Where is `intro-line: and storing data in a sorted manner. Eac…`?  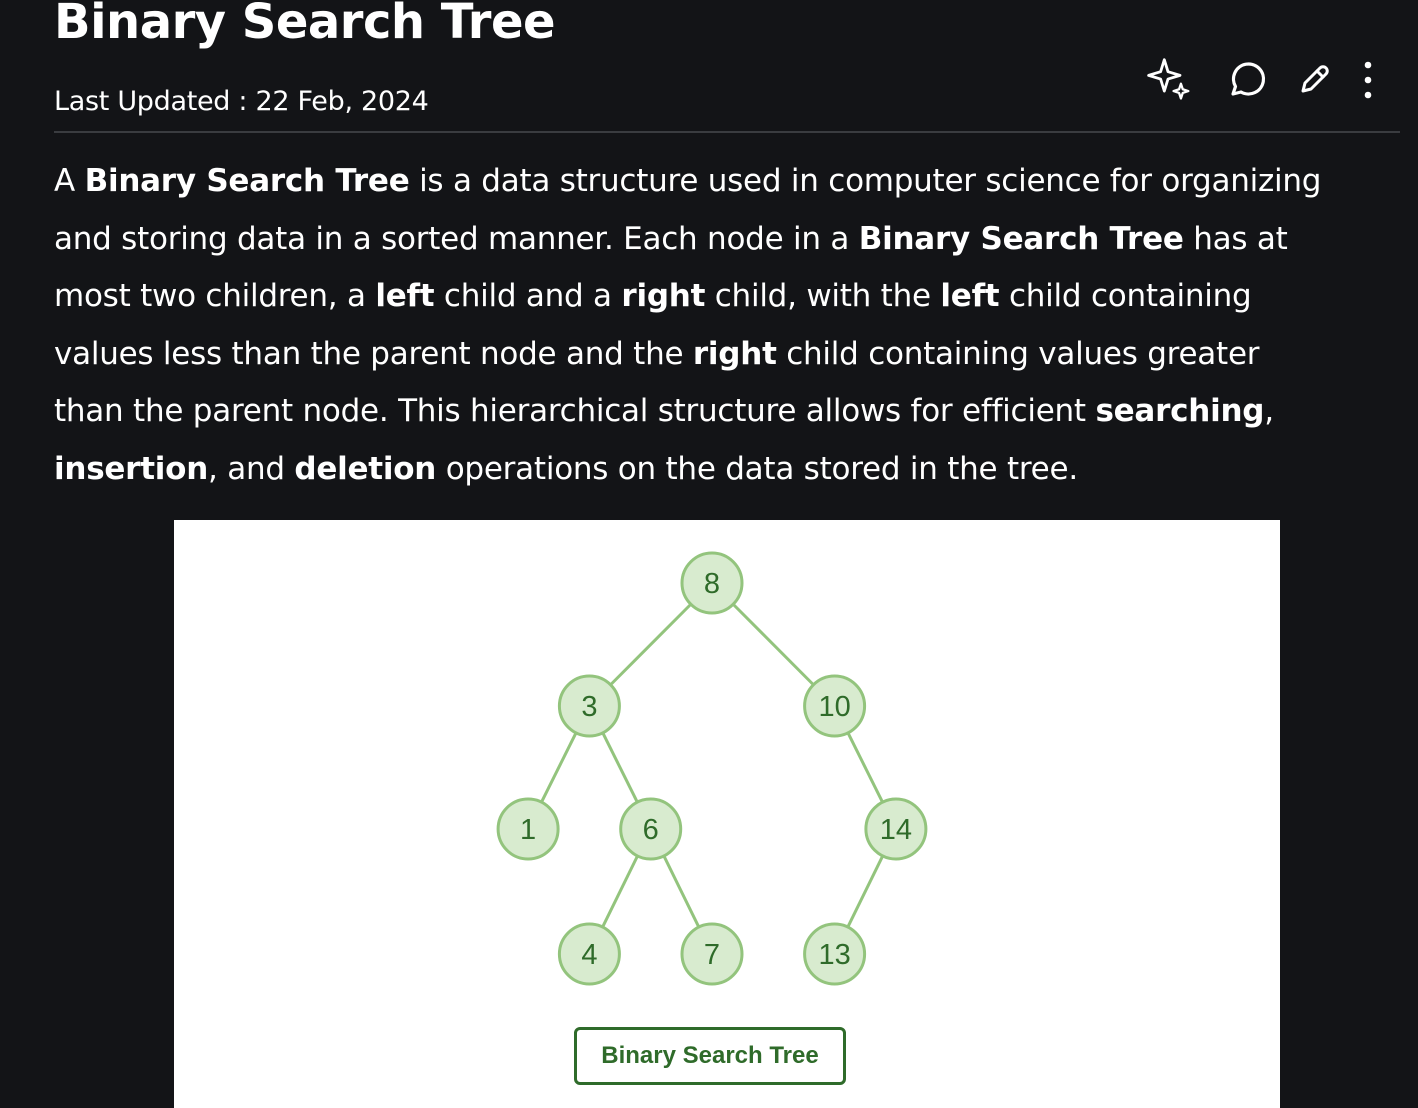 intro-line: and storing data in a sorted manner. Eac… is located at coordinates (724, 240).